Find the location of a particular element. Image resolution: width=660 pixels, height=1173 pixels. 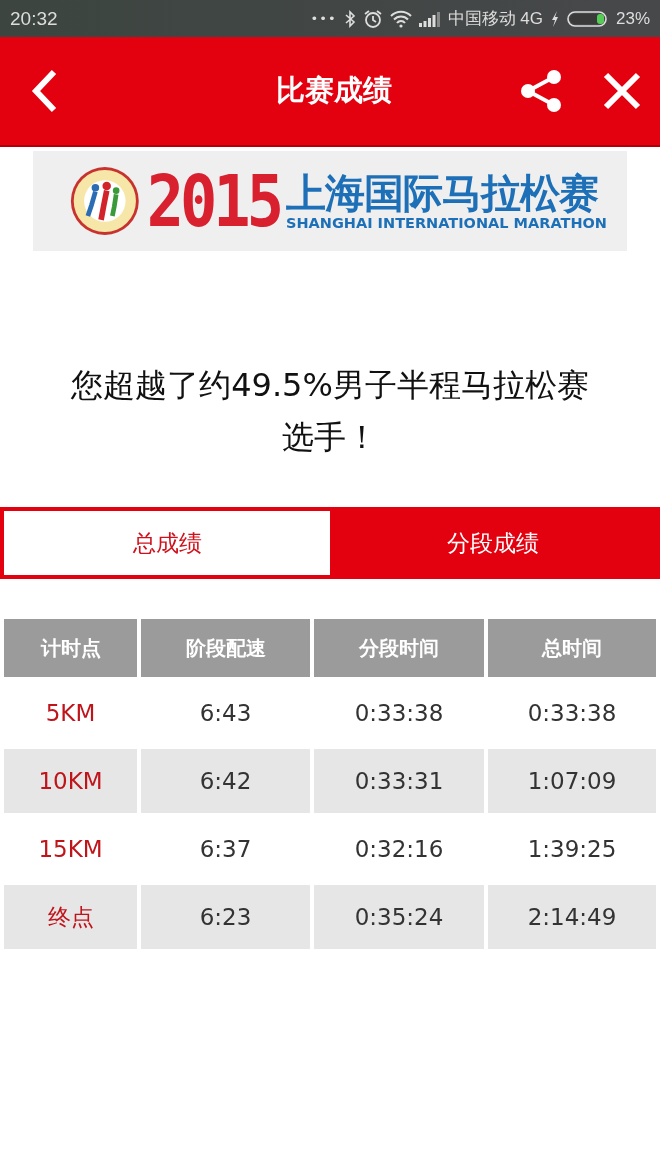

table-cell: 2:14:49 is located at coordinates (572, 917).